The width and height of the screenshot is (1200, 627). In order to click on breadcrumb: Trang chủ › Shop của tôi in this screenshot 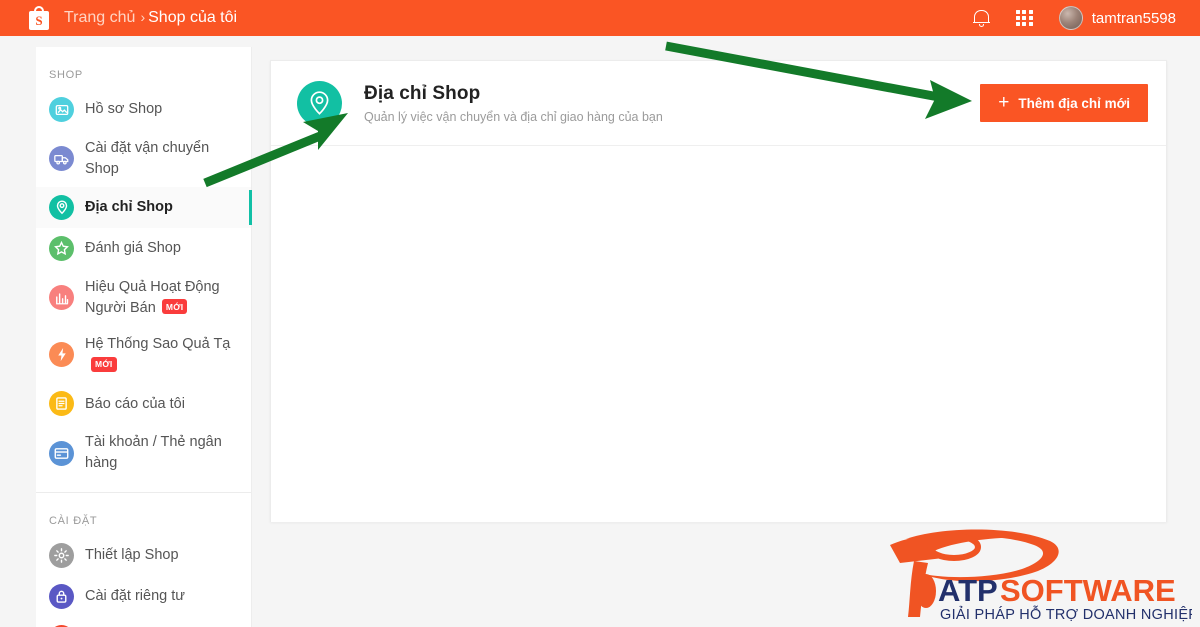, I will do `click(150, 18)`.